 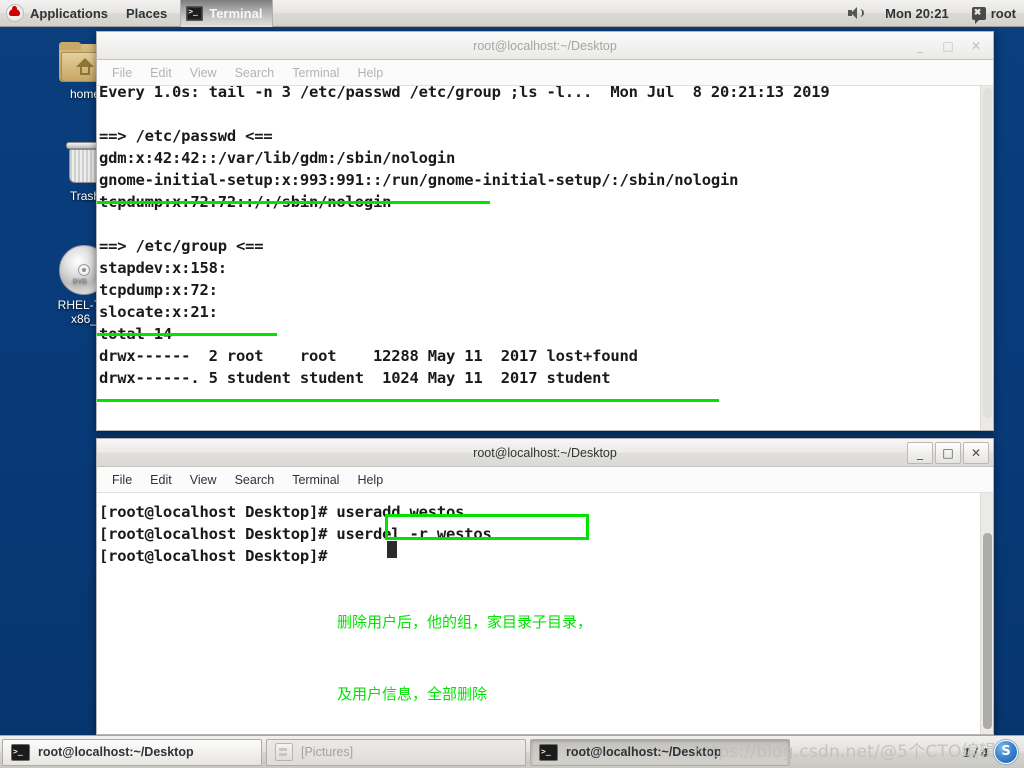 I want to click on scrollbar-front, so click(x=986, y=613).